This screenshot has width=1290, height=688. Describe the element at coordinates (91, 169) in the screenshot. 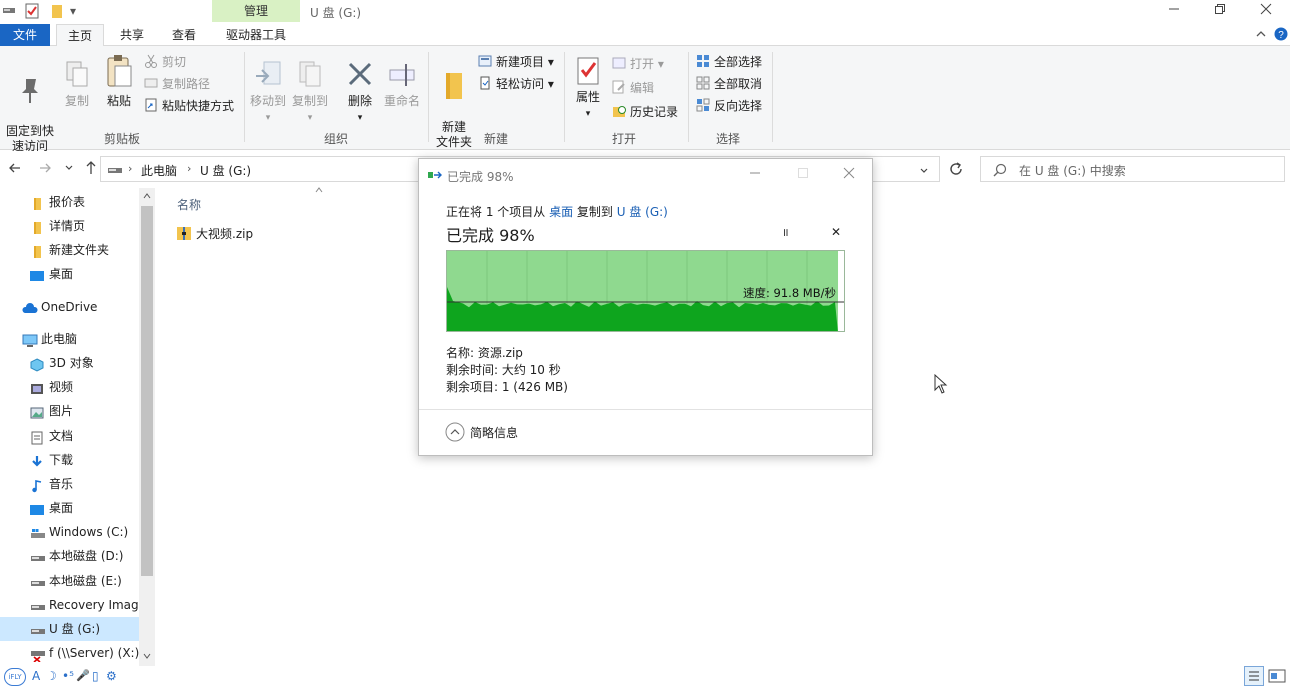

I see `up-arrow-icon` at that location.